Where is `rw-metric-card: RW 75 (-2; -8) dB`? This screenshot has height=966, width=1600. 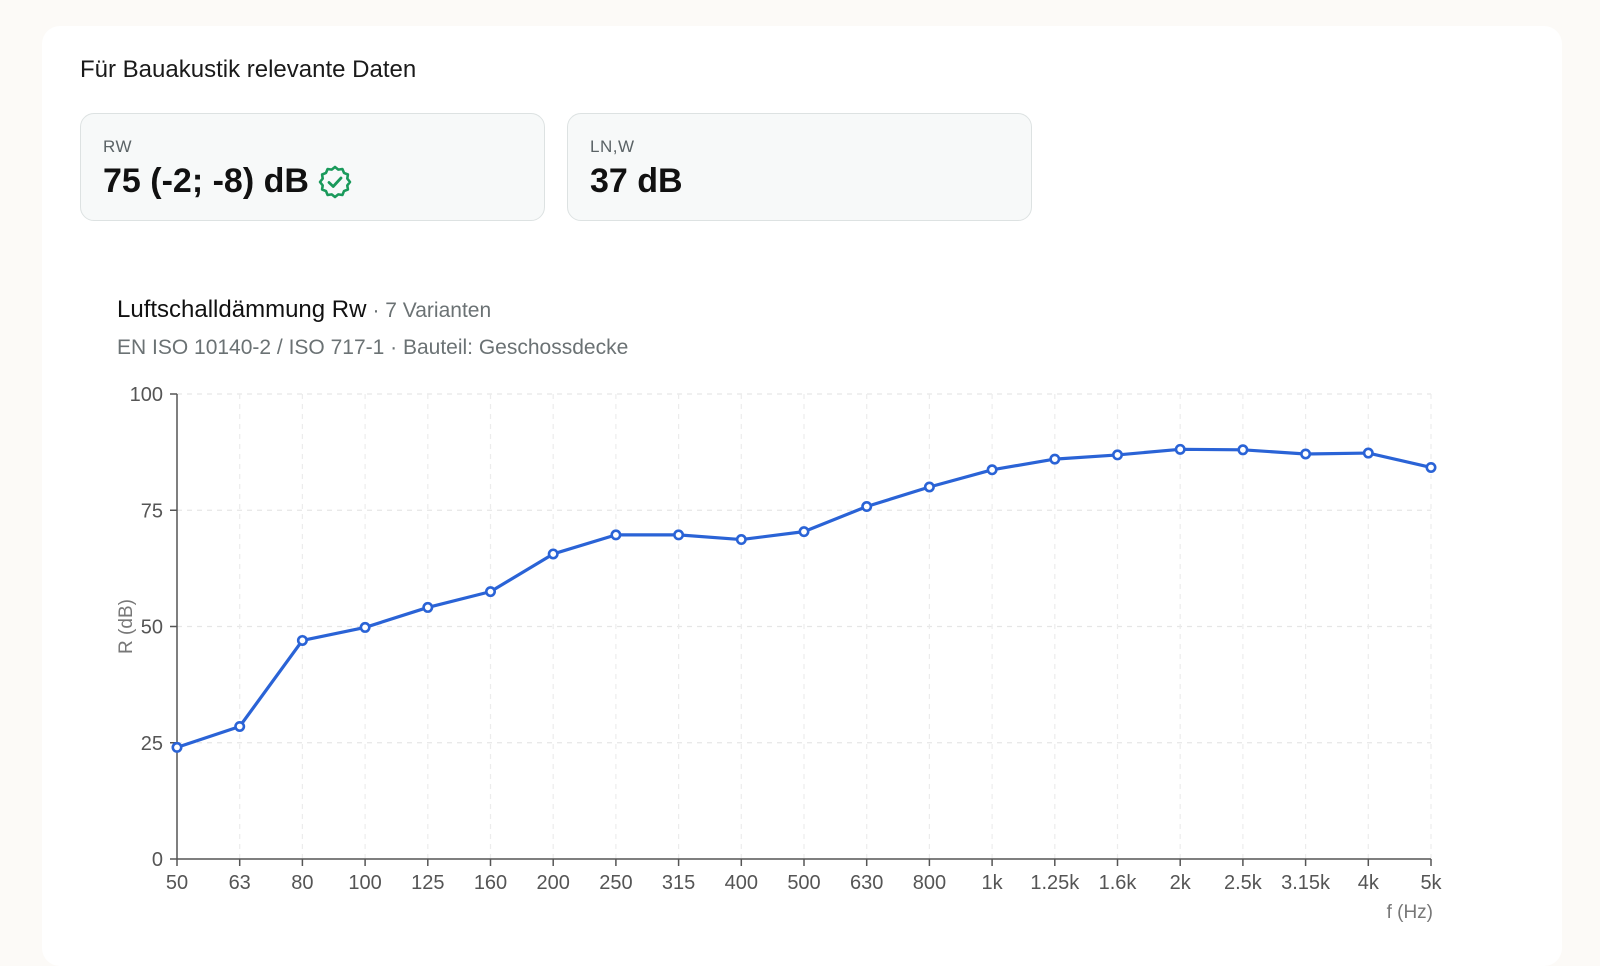 rw-metric-card: RW 75 (-2; -8) dB is located at coordinates (312, 167).